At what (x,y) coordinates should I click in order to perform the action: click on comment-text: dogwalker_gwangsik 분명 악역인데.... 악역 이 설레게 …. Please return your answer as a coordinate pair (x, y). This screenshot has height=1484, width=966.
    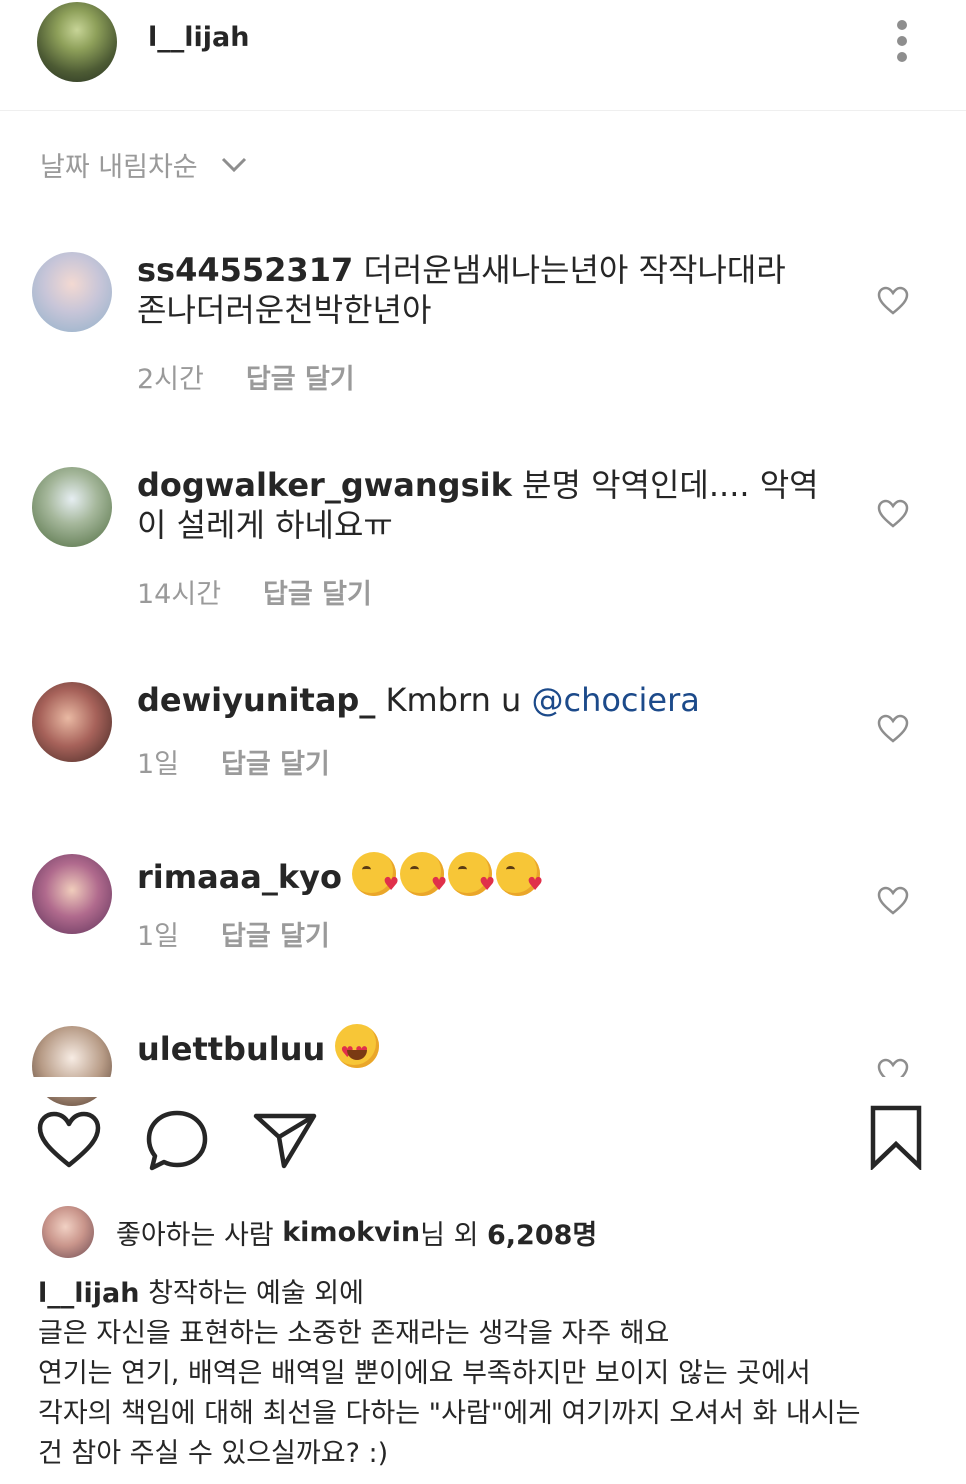
    Looking at the image, I should click on (482, 505).